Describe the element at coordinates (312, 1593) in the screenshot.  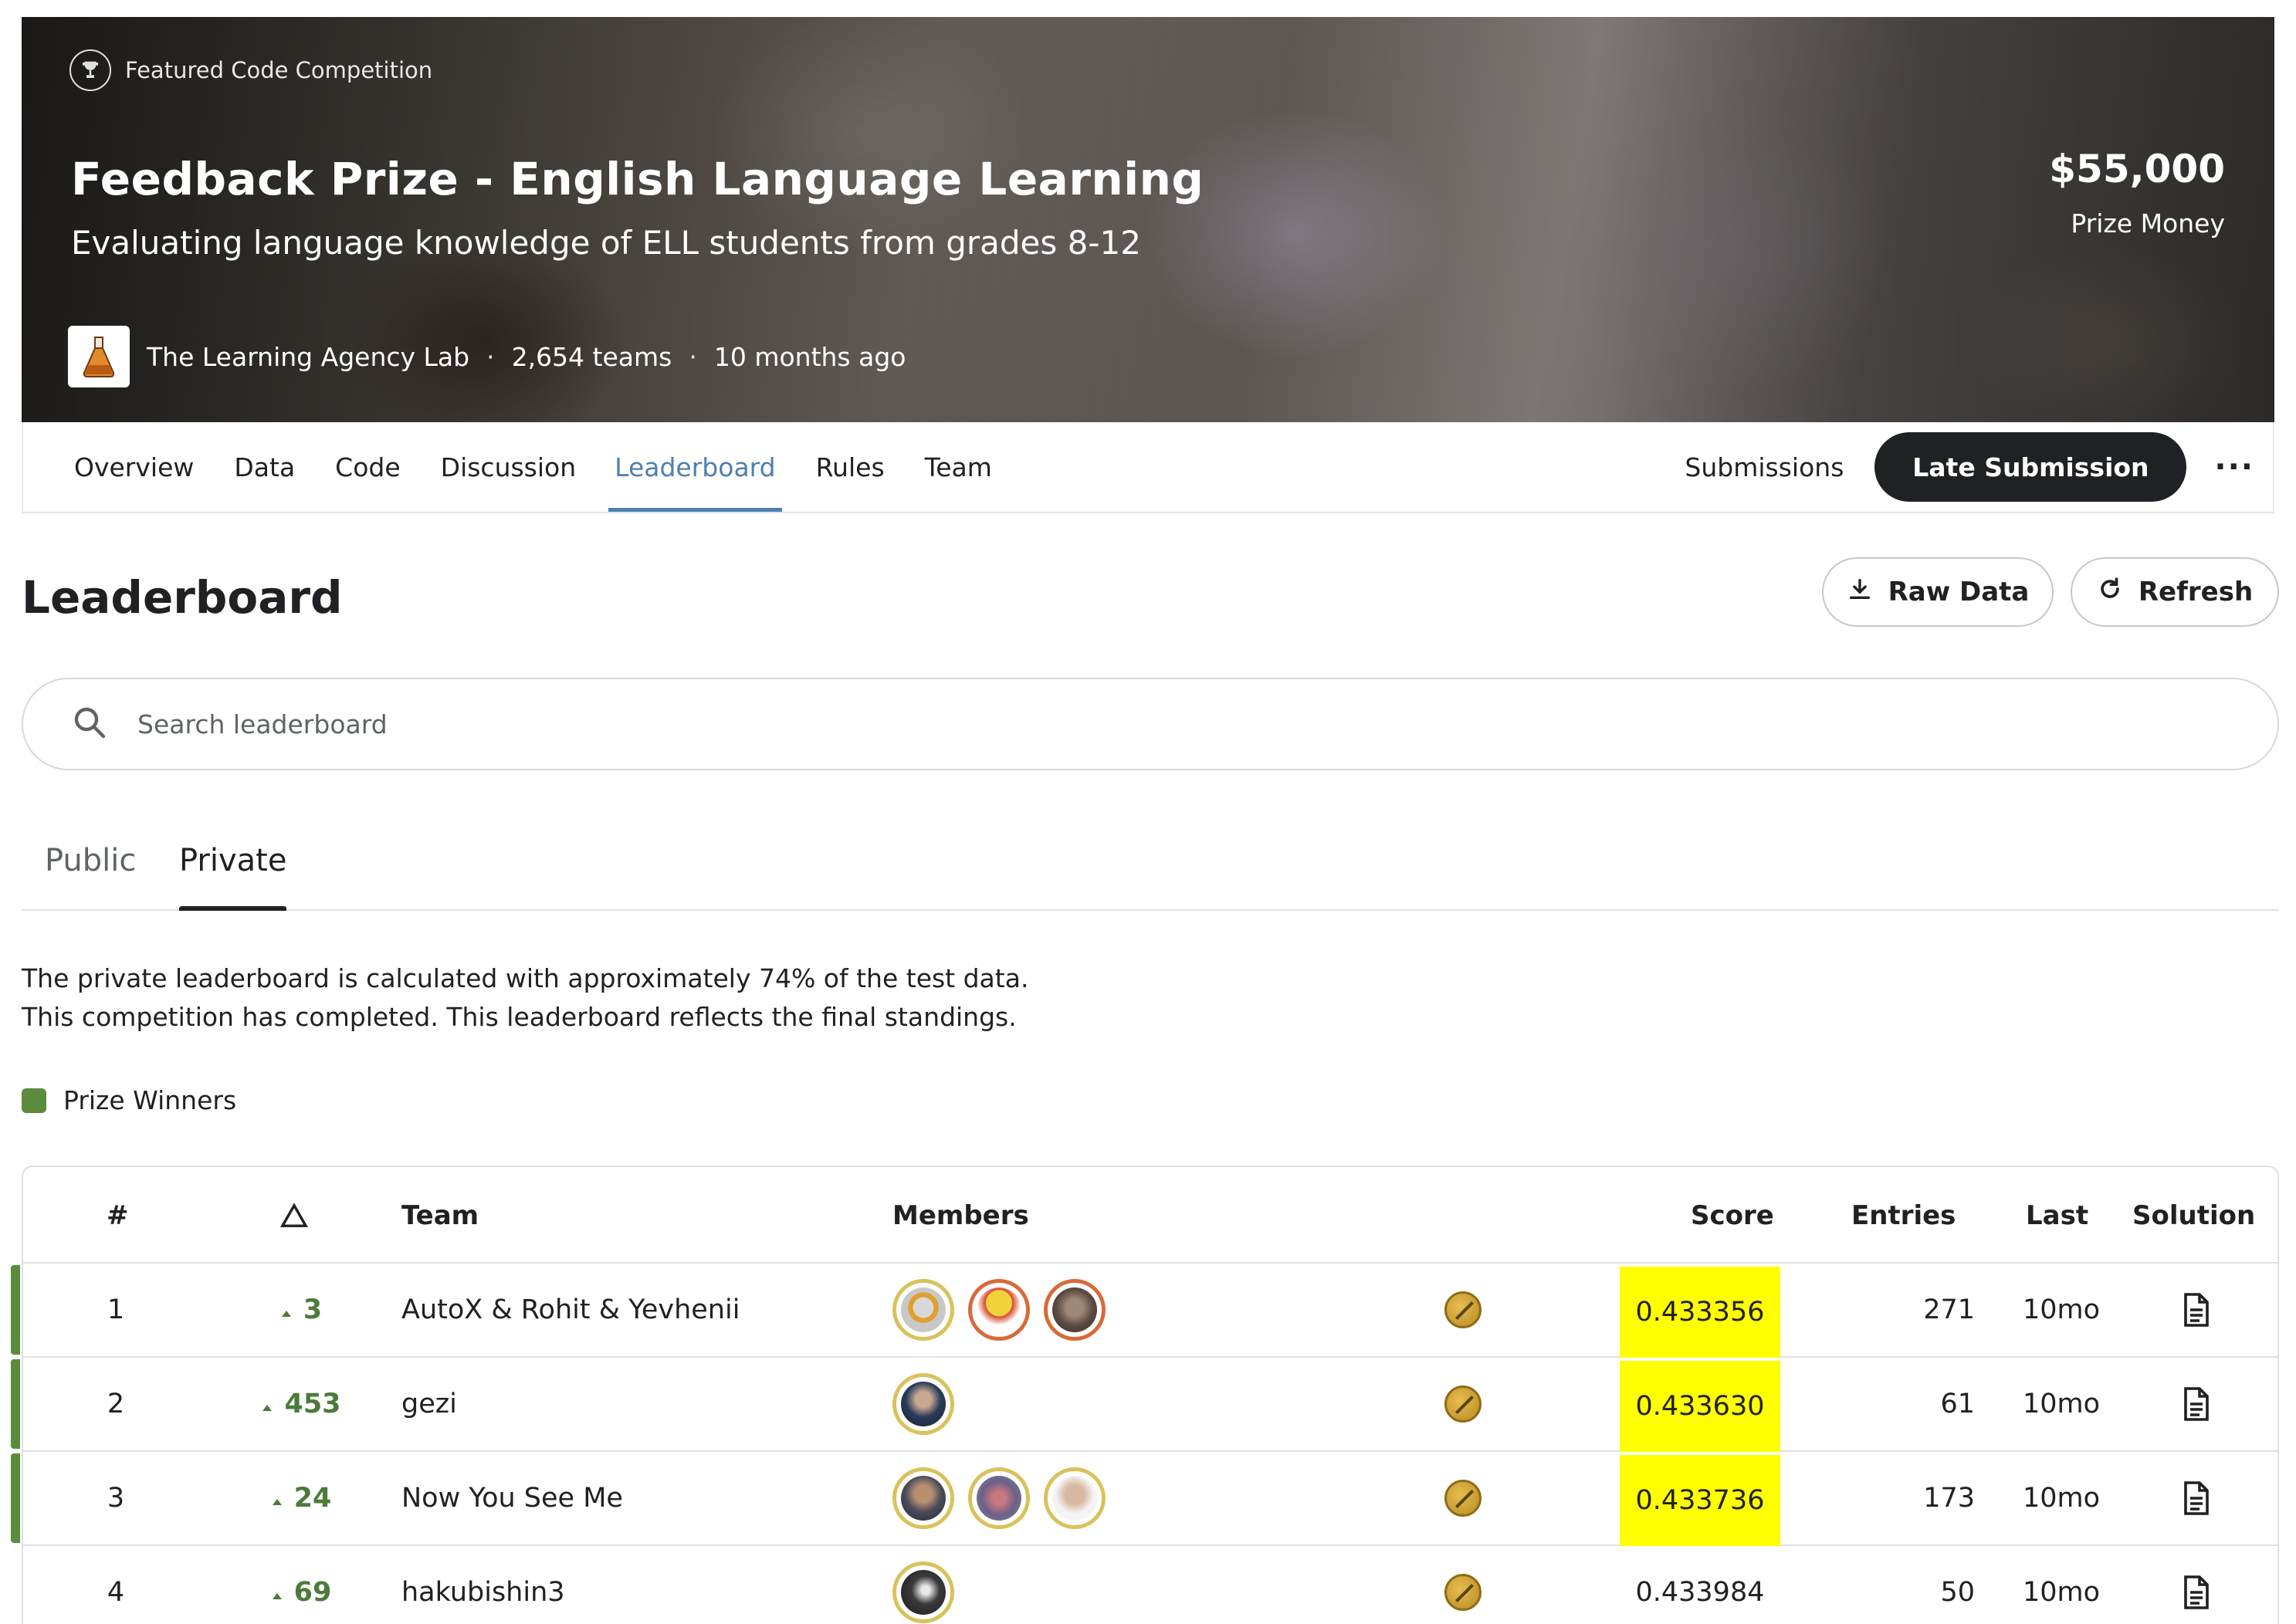
I see `delta-value: 69` at that location.